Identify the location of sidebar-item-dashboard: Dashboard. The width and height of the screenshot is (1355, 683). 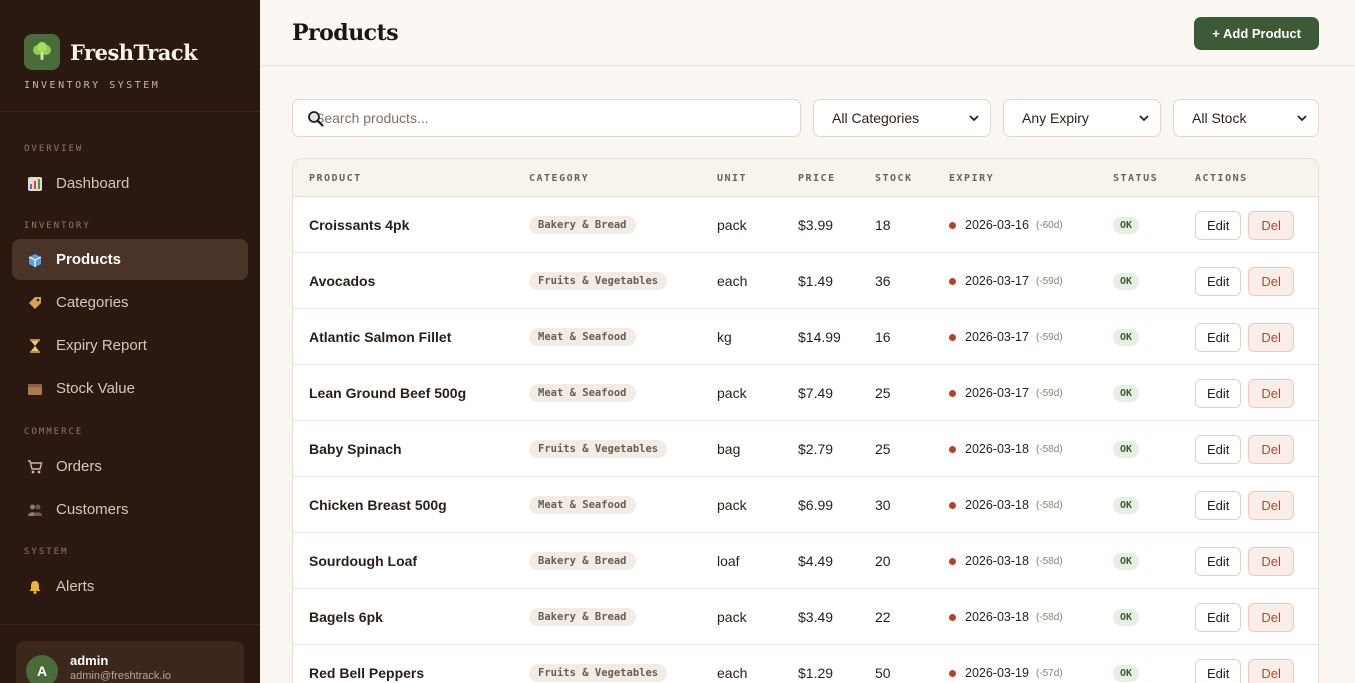
(130, 183).